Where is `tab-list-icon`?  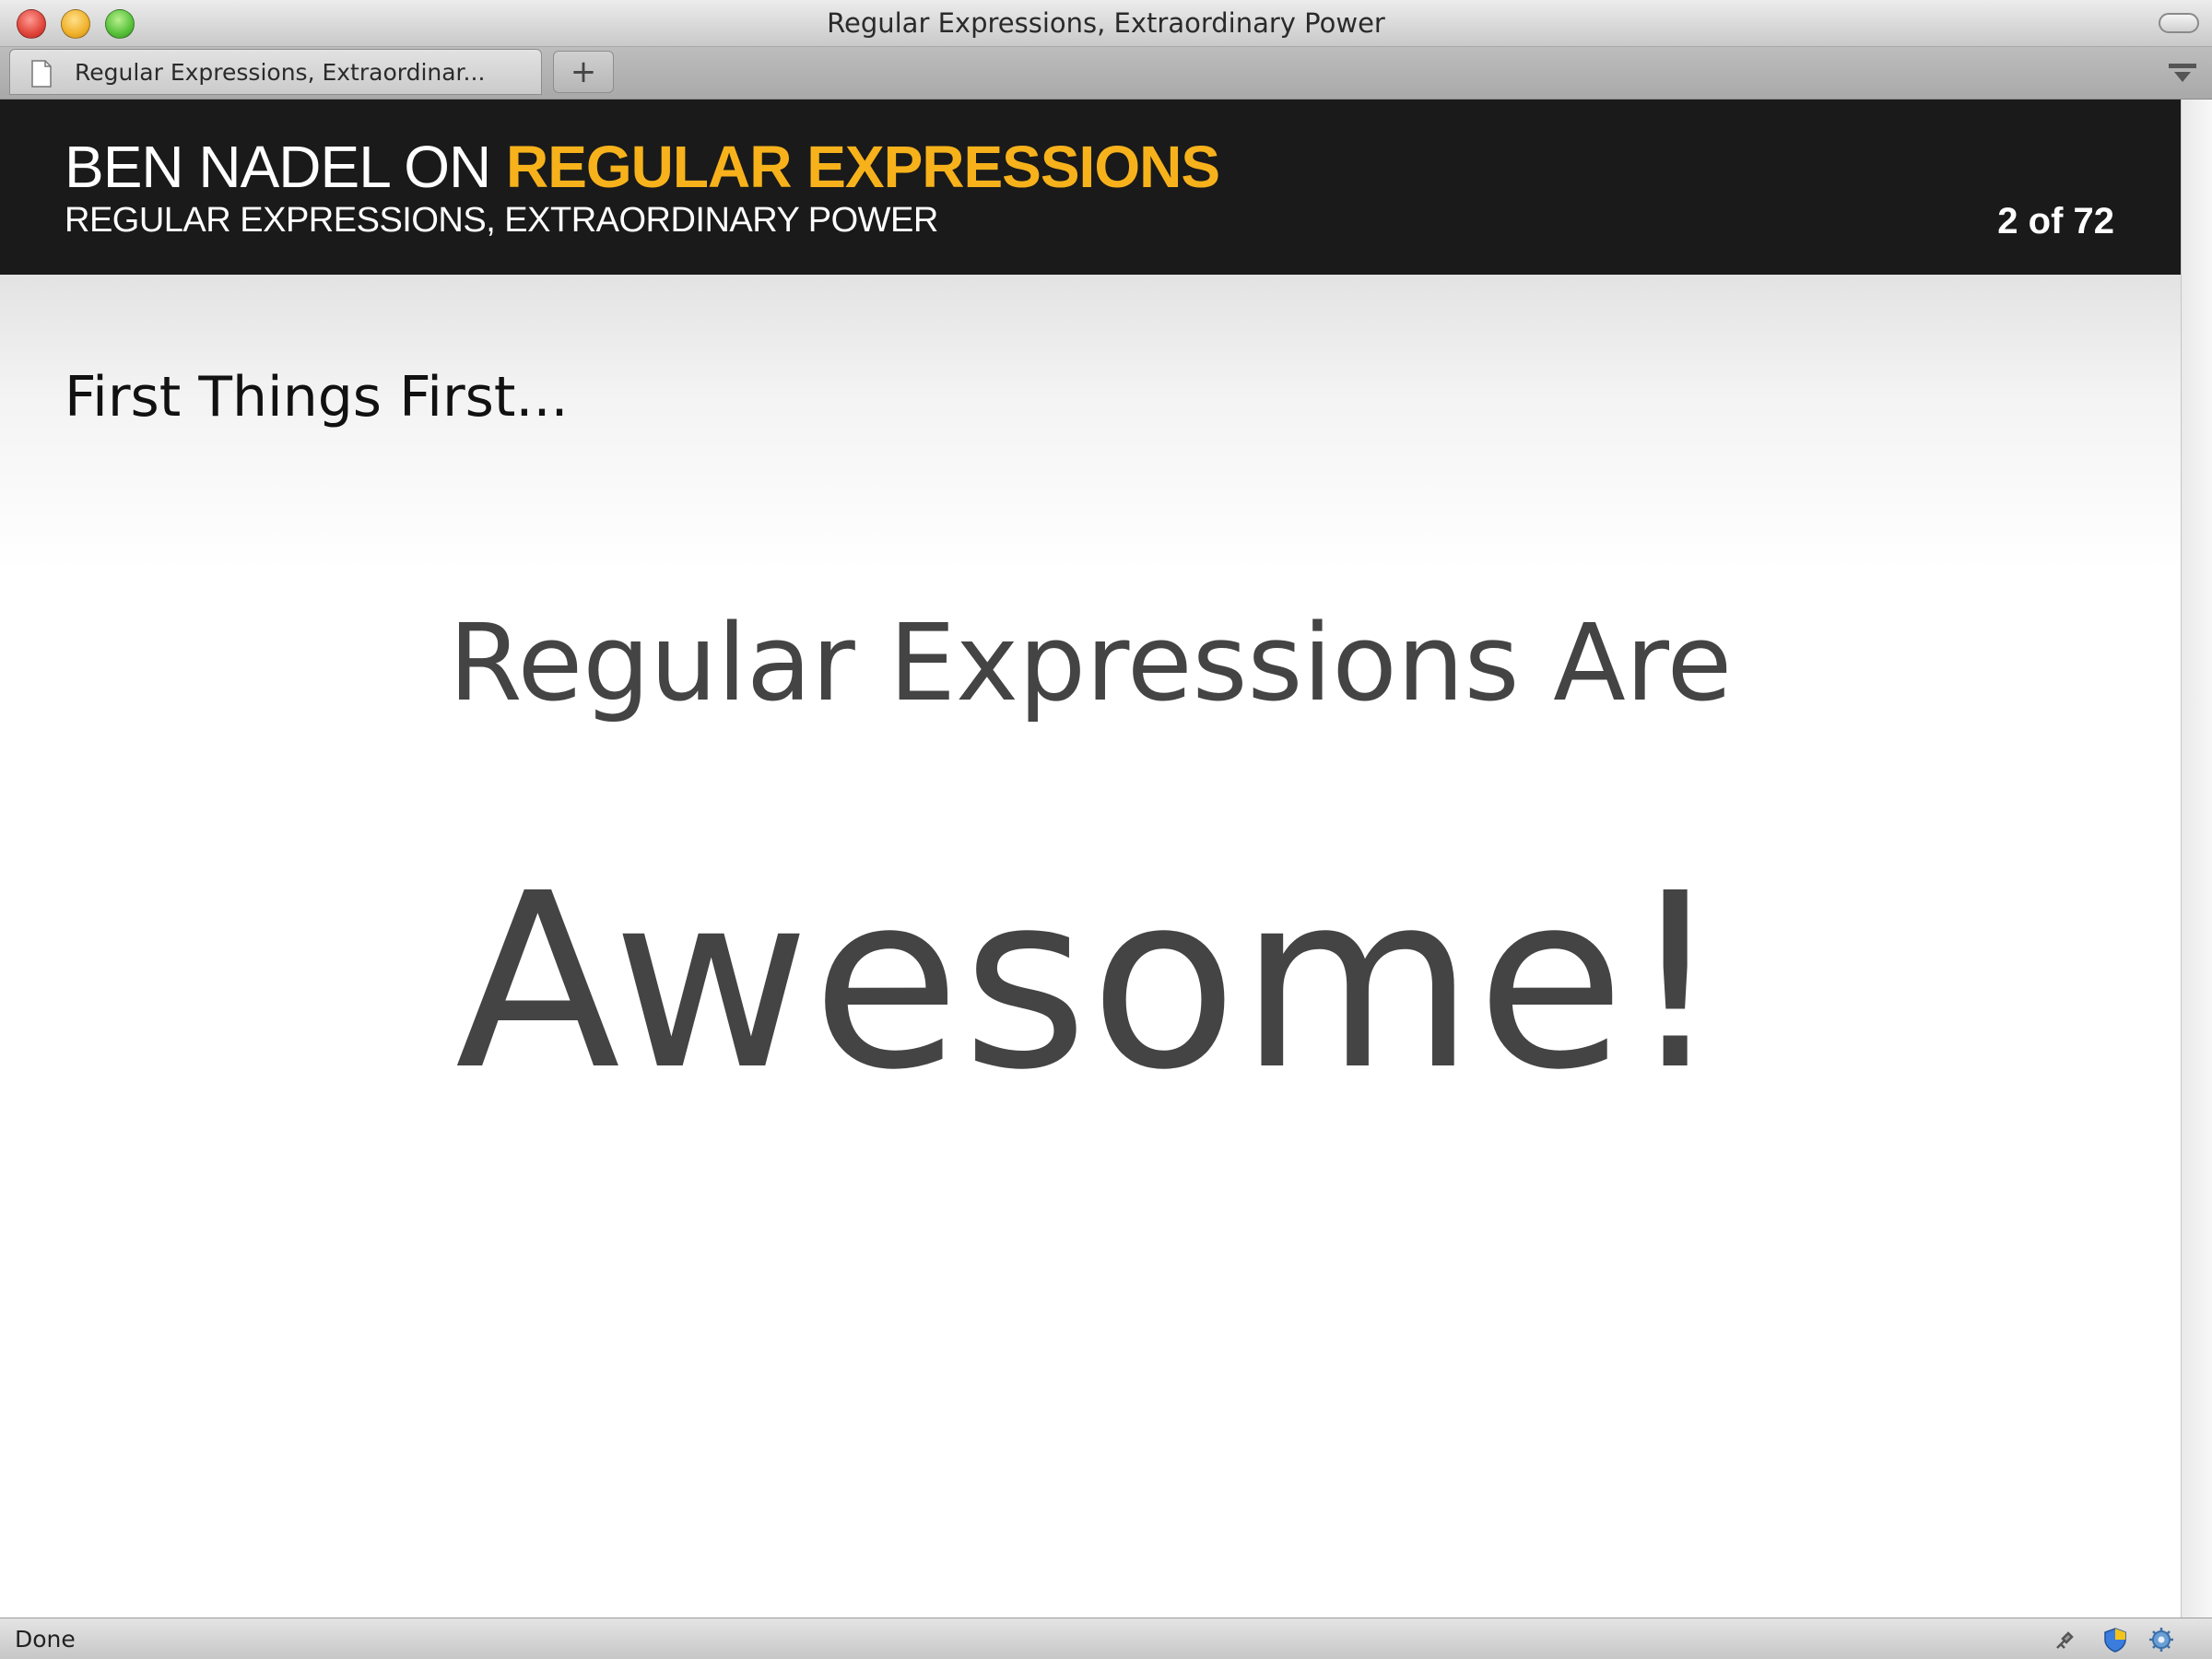 tab-list-icon is located at coordinates (2182, 74).